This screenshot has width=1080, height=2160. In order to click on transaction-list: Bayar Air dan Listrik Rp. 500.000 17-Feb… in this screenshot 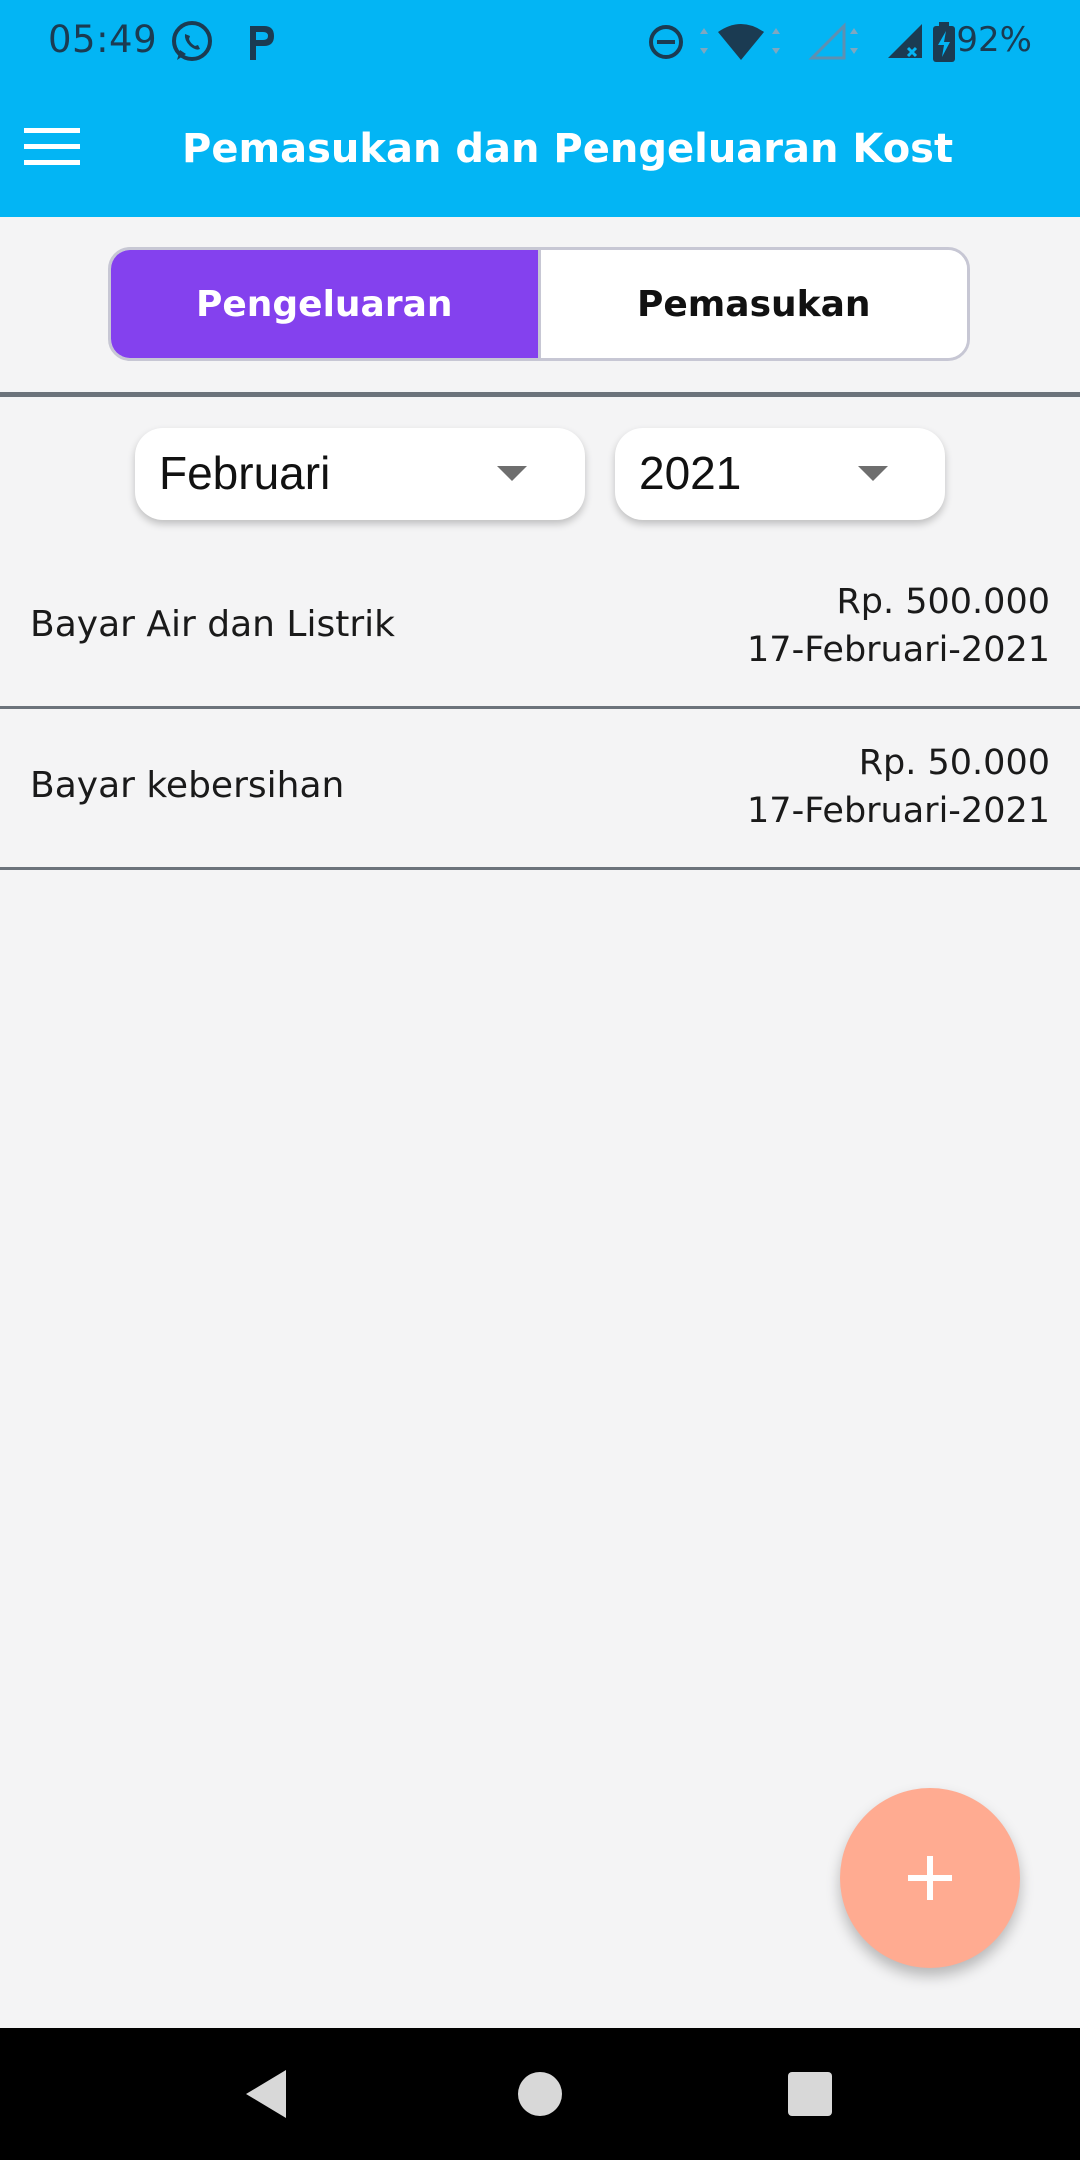, I will do `click(540, 709)`.